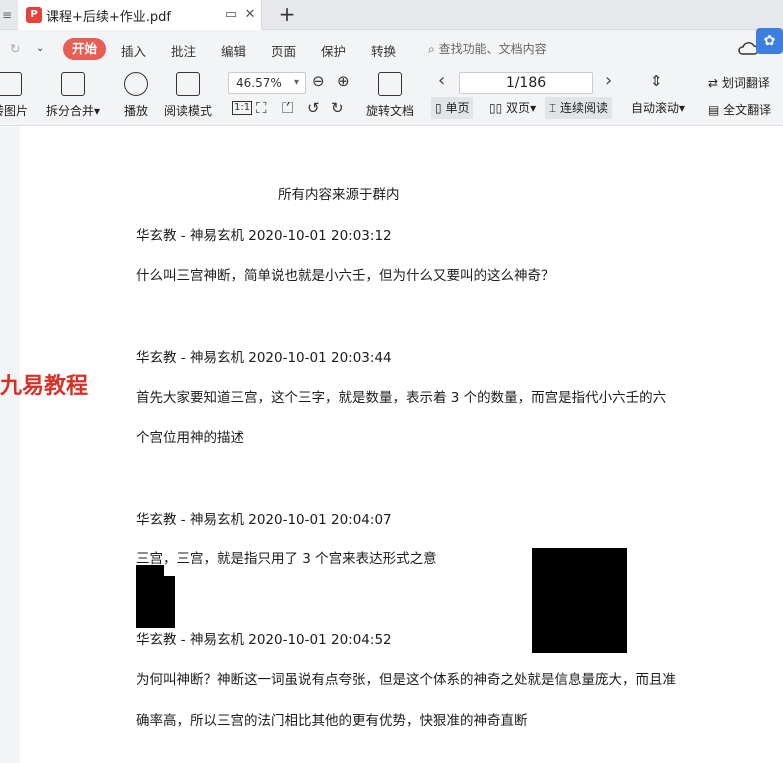 The width and height of the screenshot is (783, 763). I want to click on word-translate-button: ⇄ 划词翻译, so click(739, 82).